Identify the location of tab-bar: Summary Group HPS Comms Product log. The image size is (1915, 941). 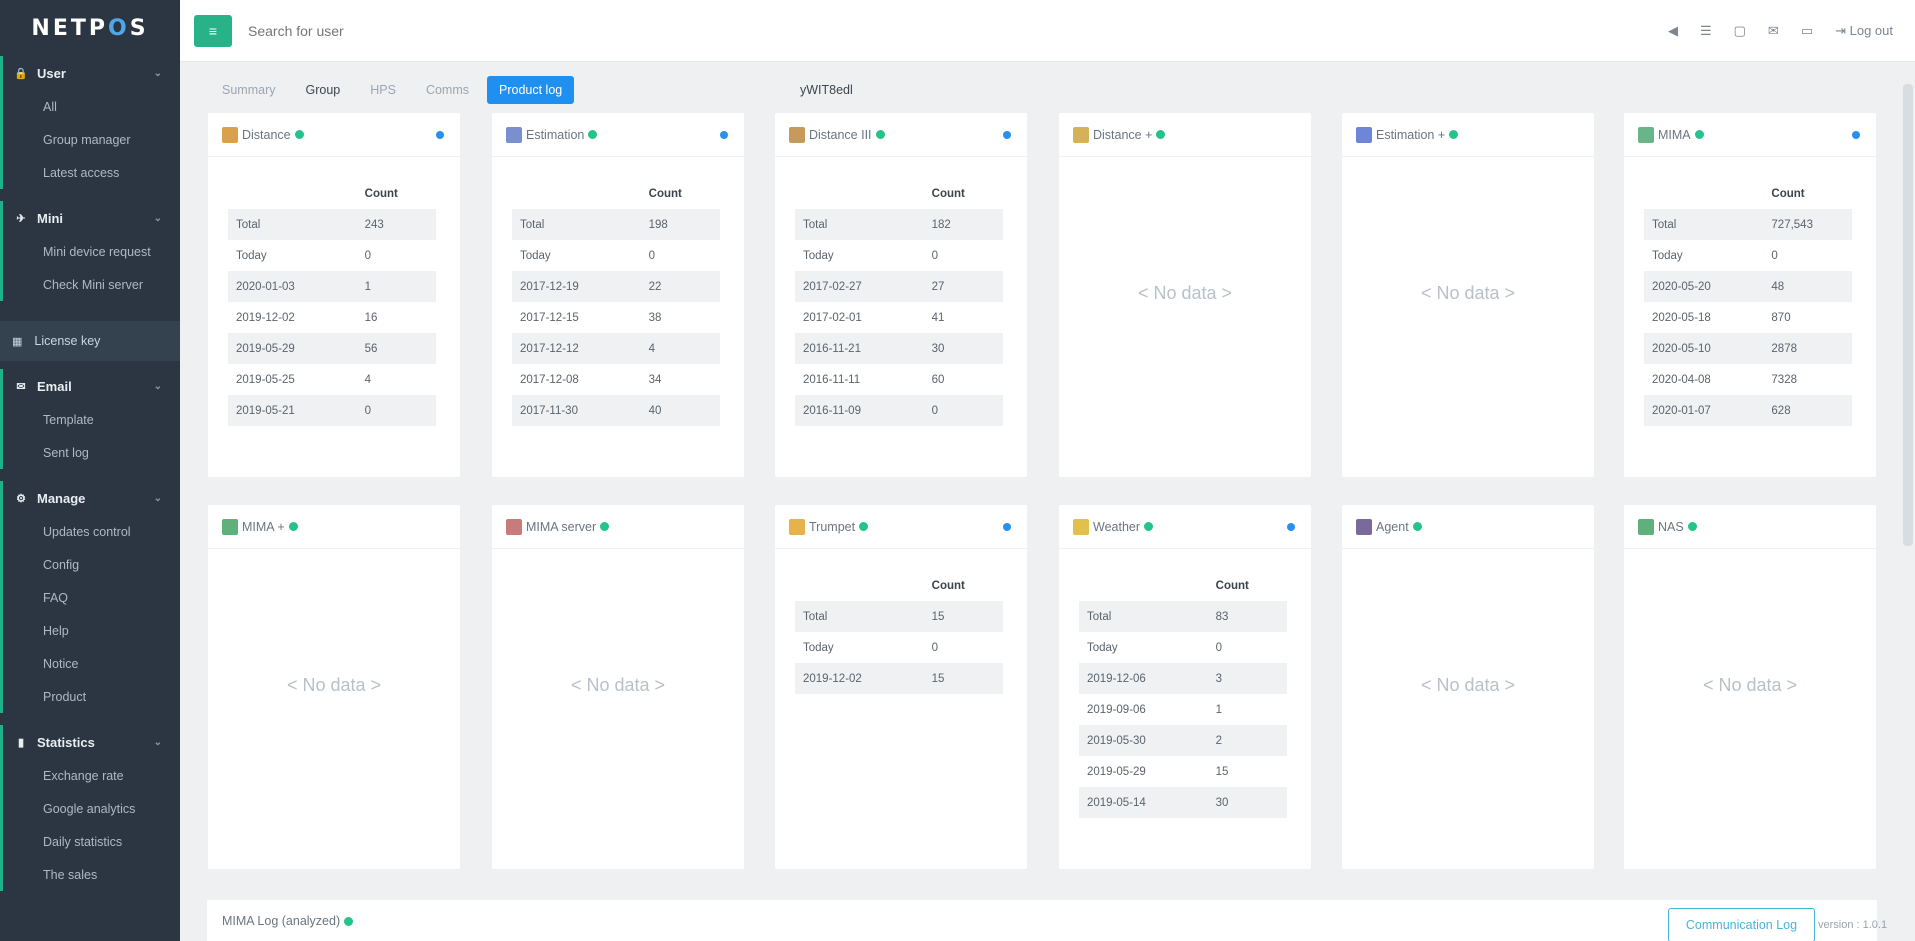
(392, 90).